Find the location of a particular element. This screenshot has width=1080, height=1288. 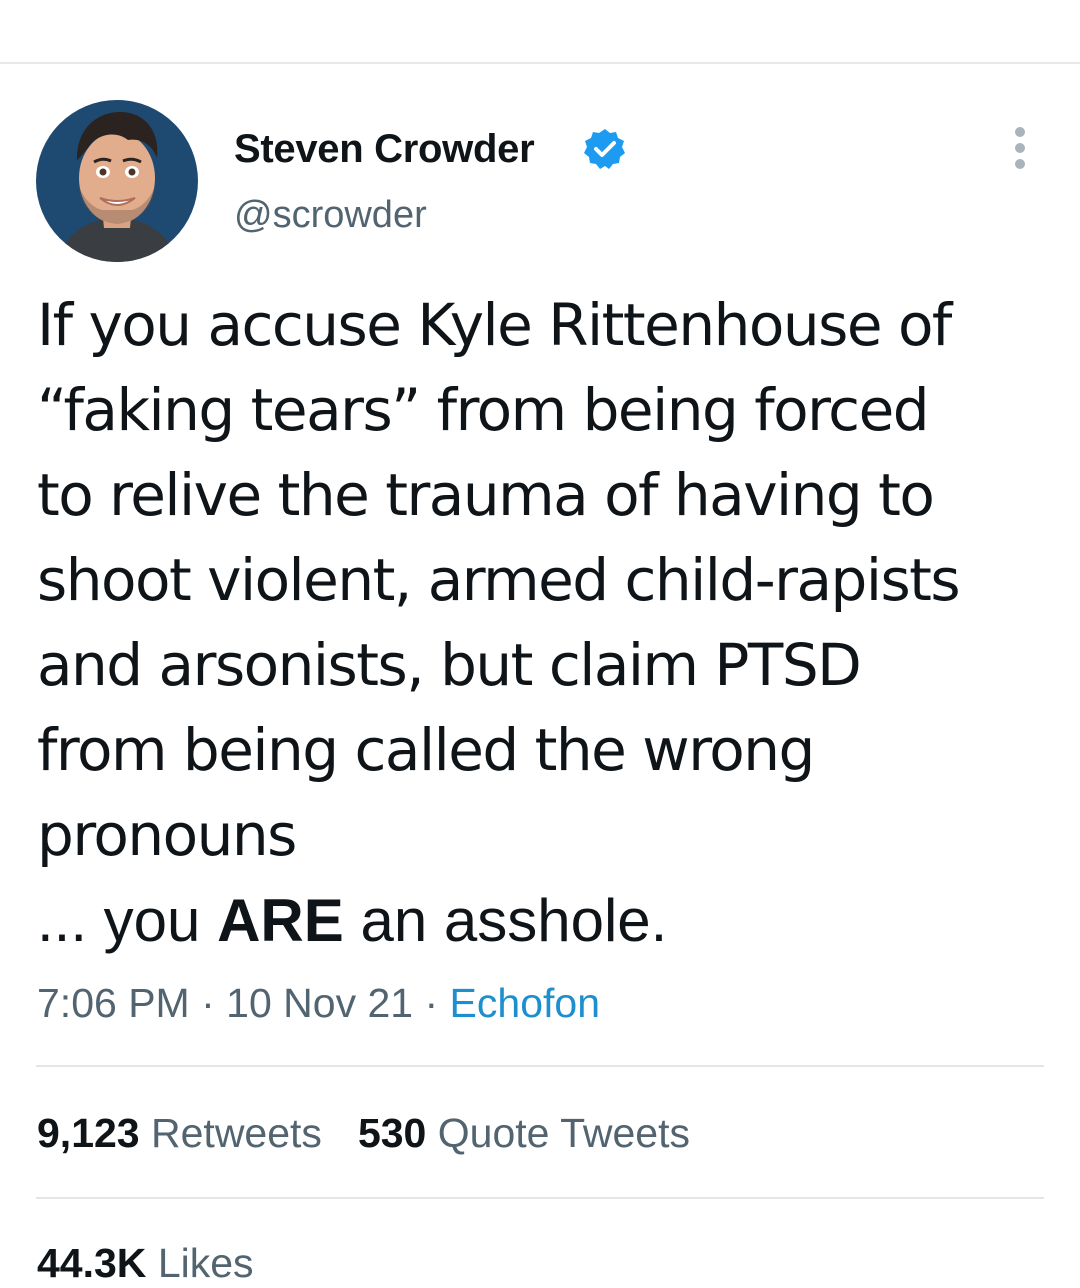

likes-count: 44.3K is located at coordinates (92, 1263).